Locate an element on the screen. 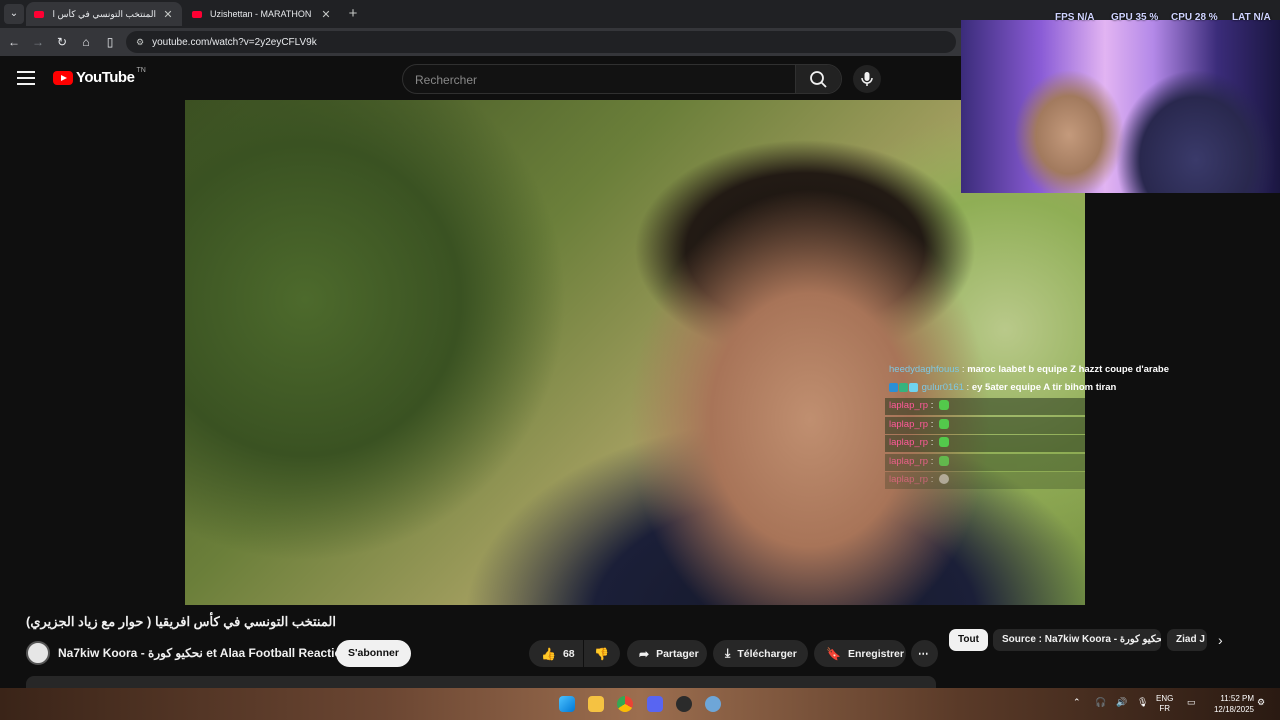 Image resolution: width=1280 pixels, height=720 pixels. reload-icon: ↻ is located at coordinates (62, 42).